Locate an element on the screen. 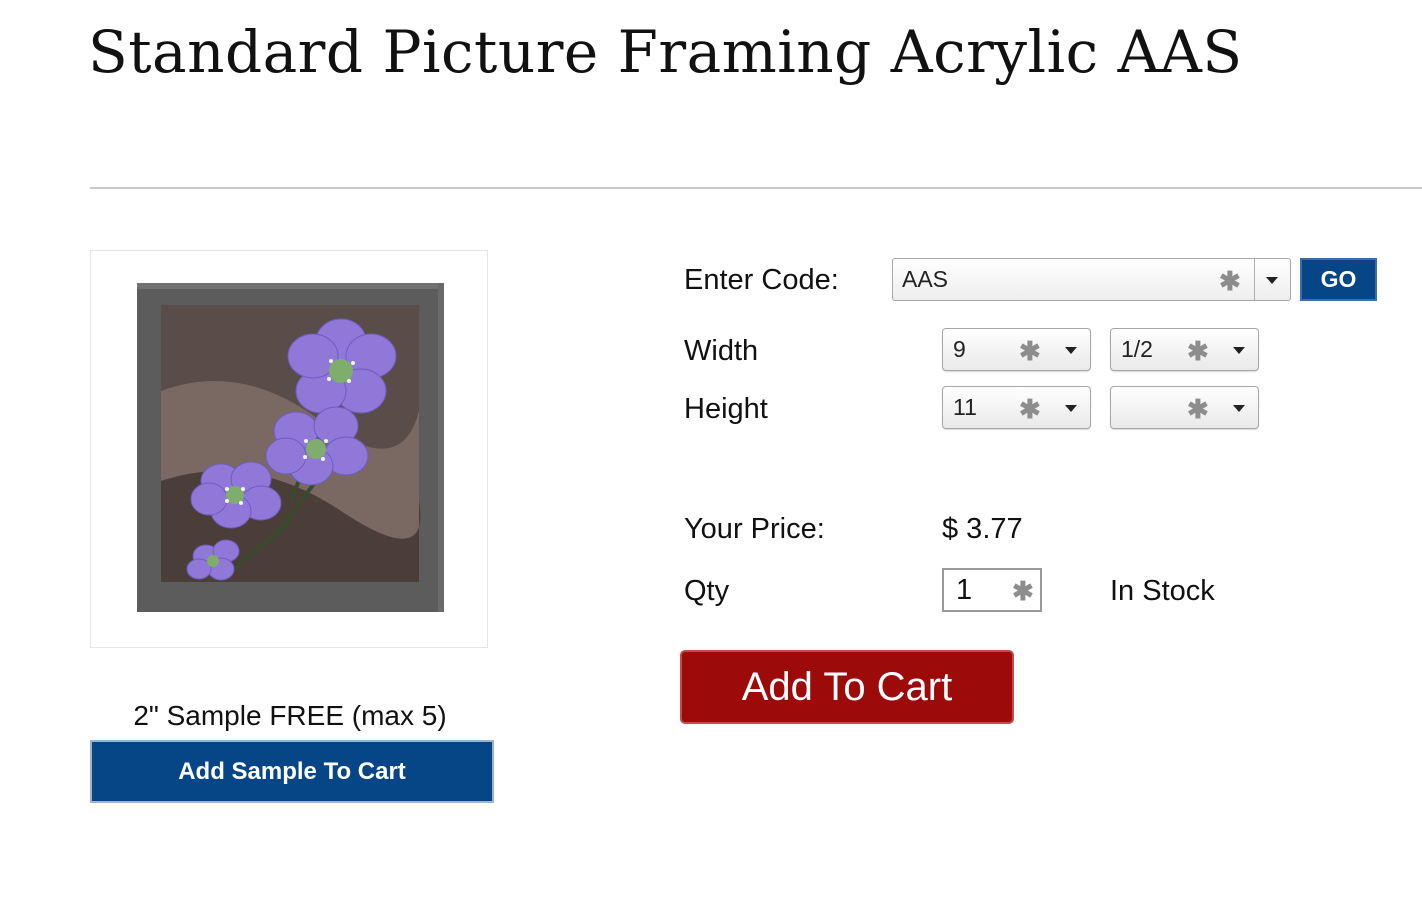 This screenshot has height=918, width=1422. add-to-cart-button: Add To Cart is located at coordinates (847, 687).